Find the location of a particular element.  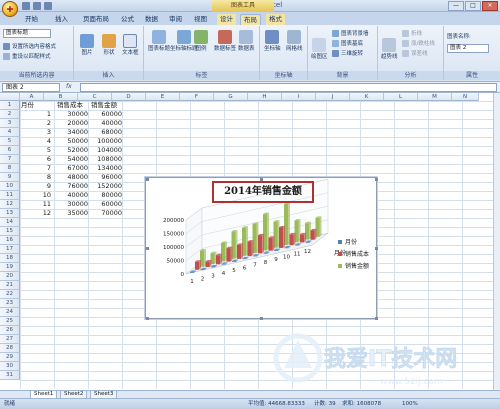

gridlines-button: 网格线 is located at coordinates (294, 41).